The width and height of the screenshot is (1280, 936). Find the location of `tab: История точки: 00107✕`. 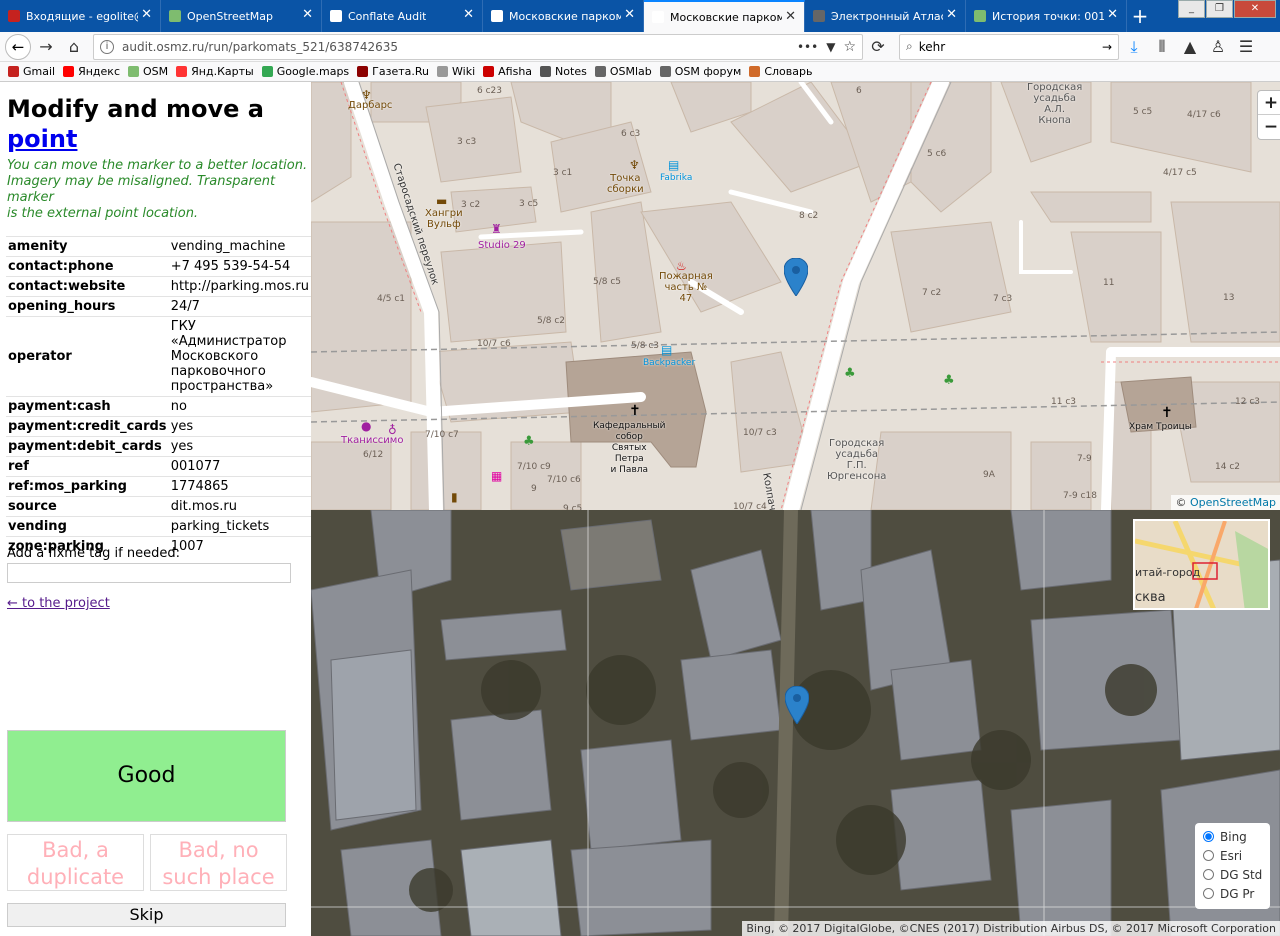

tab: История точки: 00107✕ is located at coordinates (1046, 16).